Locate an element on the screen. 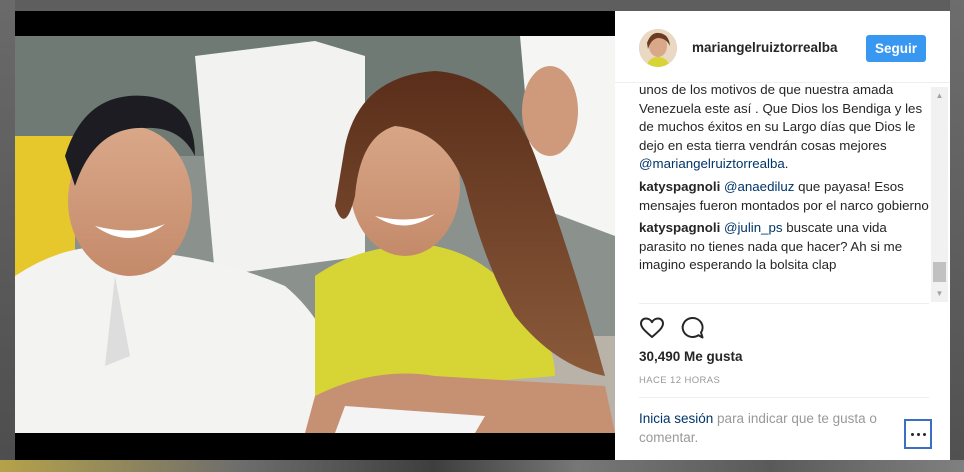  mention-link: @anaediluz is located at coordinates (759, 186).